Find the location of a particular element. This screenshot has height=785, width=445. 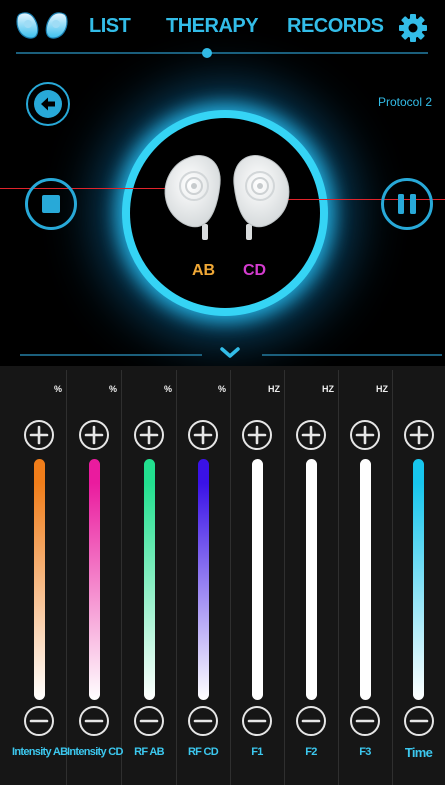

slider-column: HZ F1 is located at coordinates (257, 577).